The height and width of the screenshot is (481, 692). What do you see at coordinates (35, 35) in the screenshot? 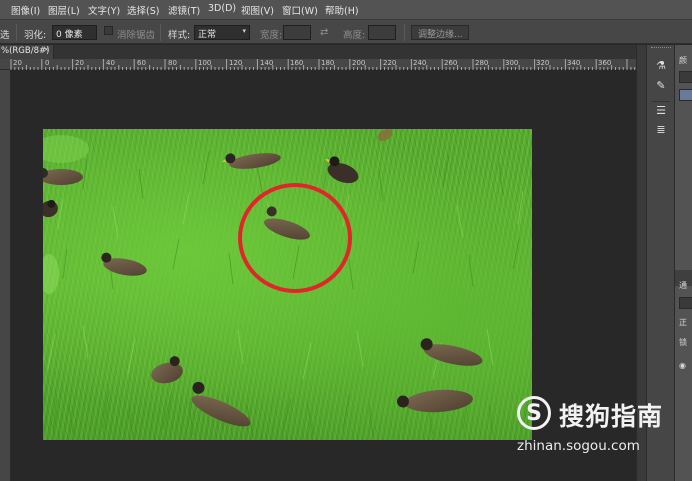
I see `feather-label: 羽化:` at bounding box center [35, 35].